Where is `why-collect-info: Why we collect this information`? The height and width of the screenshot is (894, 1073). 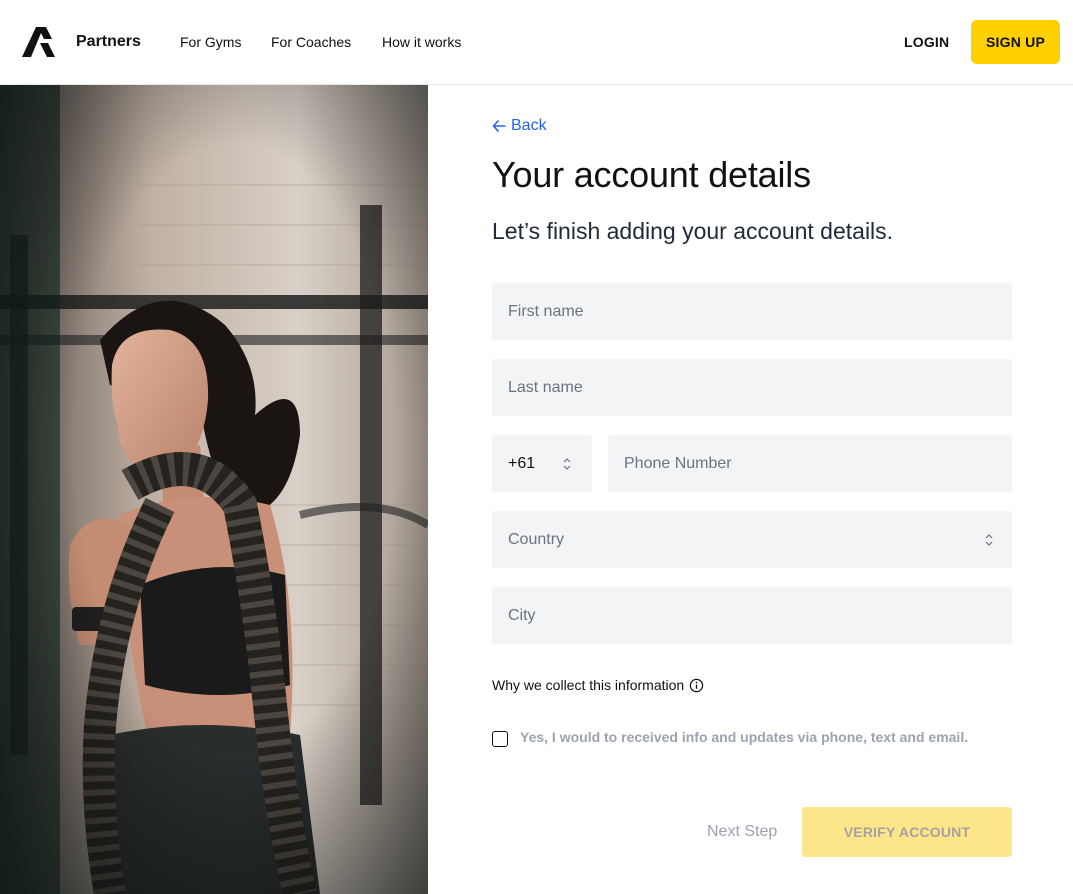
why-collect-info: Why we collect this information is located at coordinates (598, 685).